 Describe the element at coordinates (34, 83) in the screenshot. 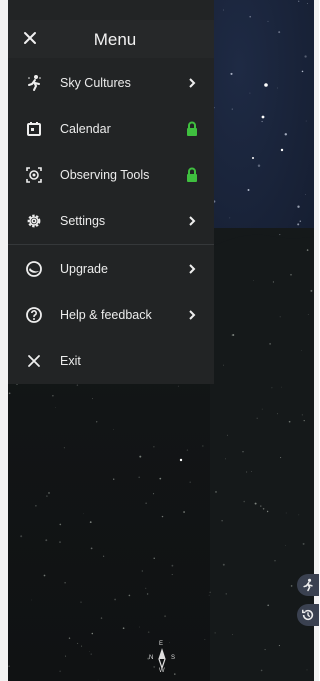

I see `sky-cultures-icon` at that location.